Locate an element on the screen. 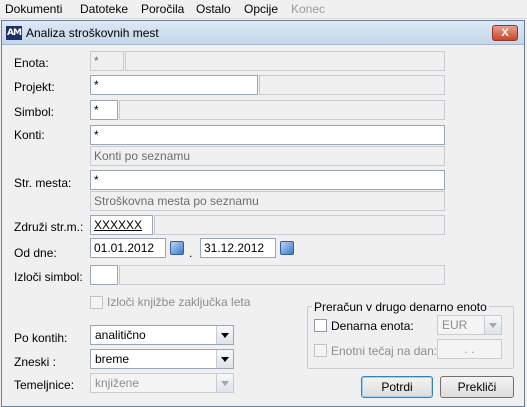 This screenshot has width=527, height=407. menu-item-opcije: Opcije is located at coordinates (261, 9).